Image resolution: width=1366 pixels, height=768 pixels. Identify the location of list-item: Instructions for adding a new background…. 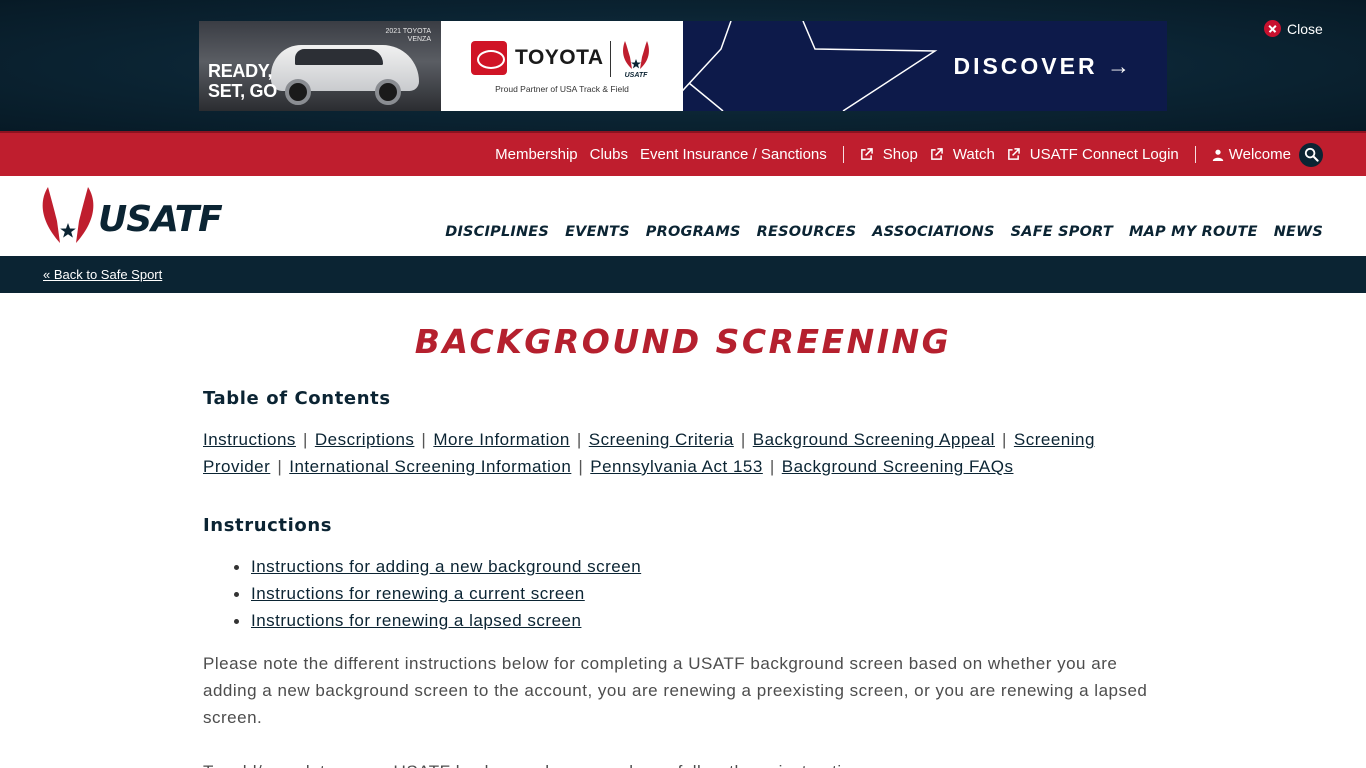
(699, 566).